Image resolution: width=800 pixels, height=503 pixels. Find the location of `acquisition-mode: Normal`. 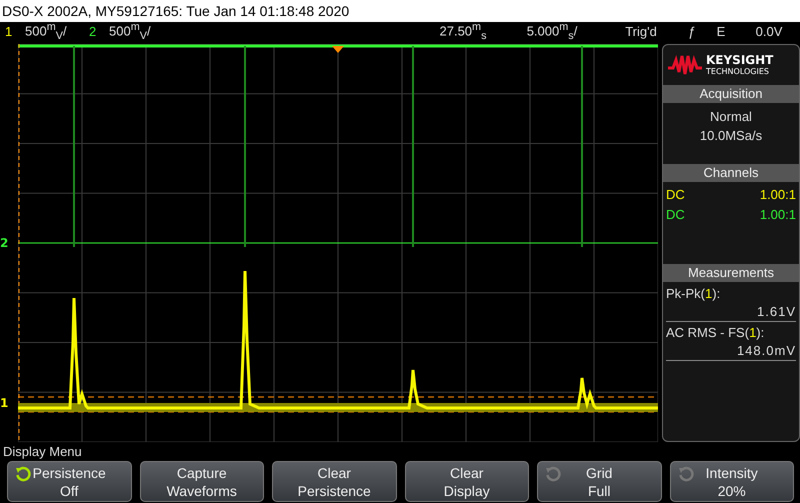

acquisition-mode: Normal is located at coordinates (731, 117).